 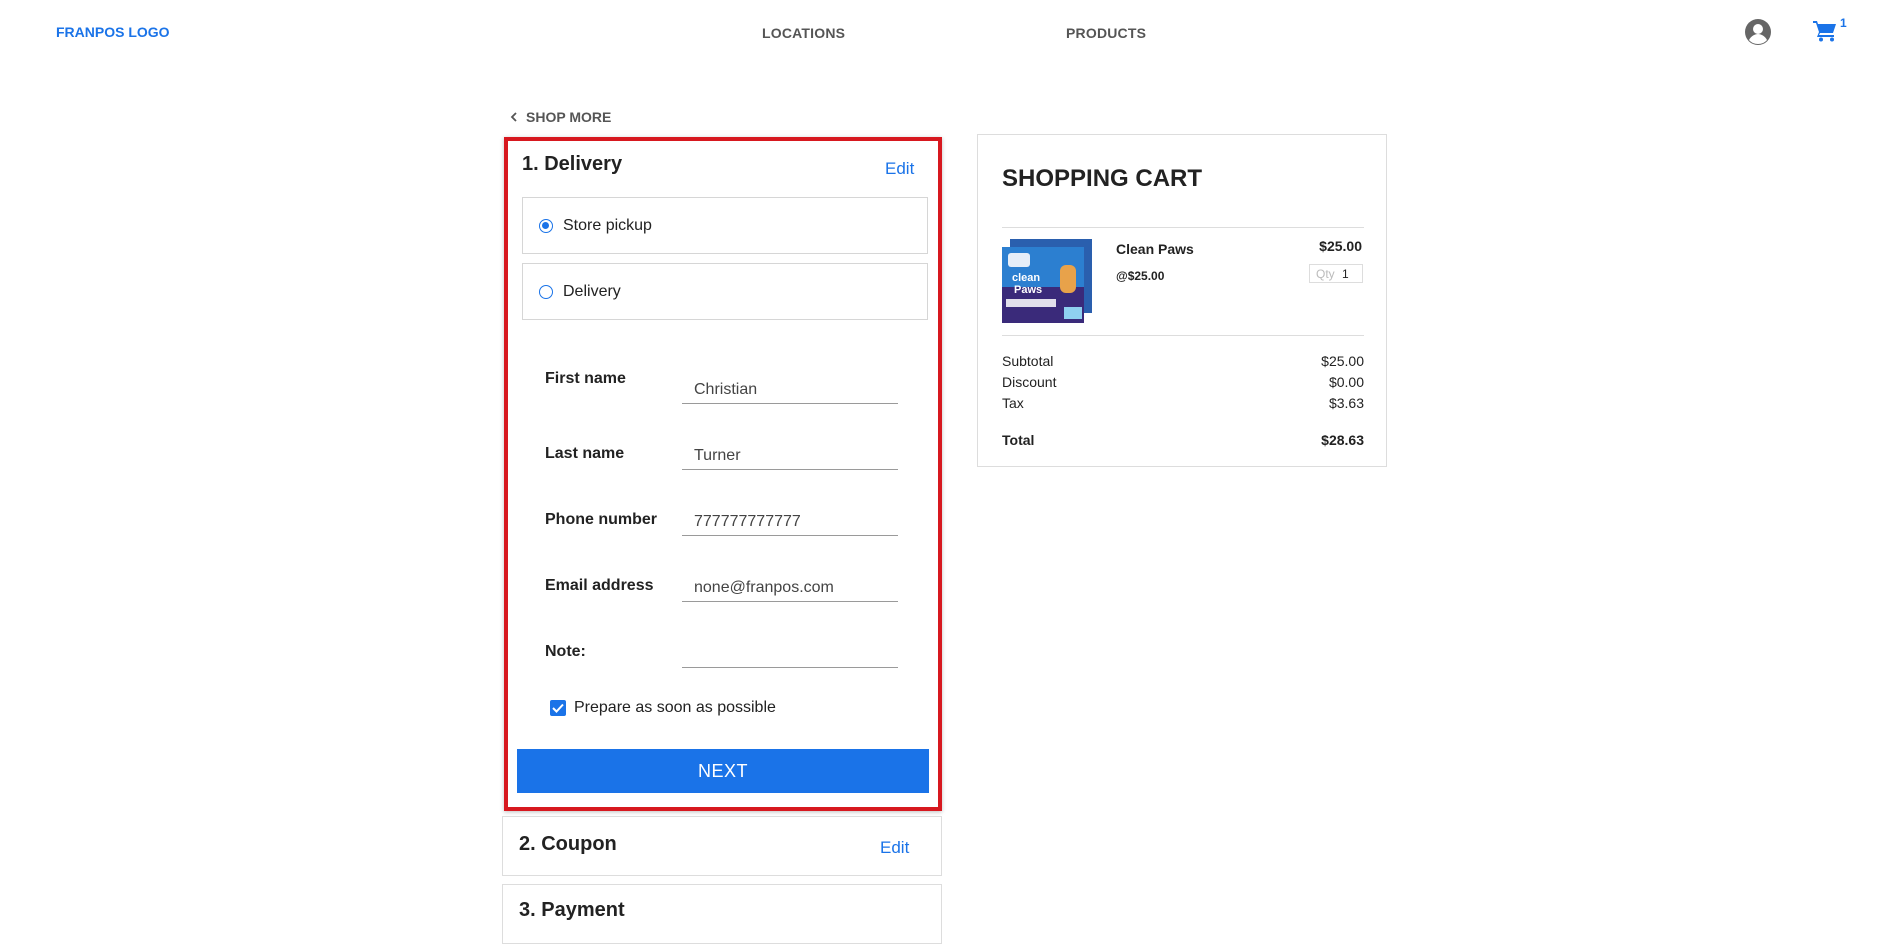 I want to click on cart-icon, so click(x=1825, y=31).